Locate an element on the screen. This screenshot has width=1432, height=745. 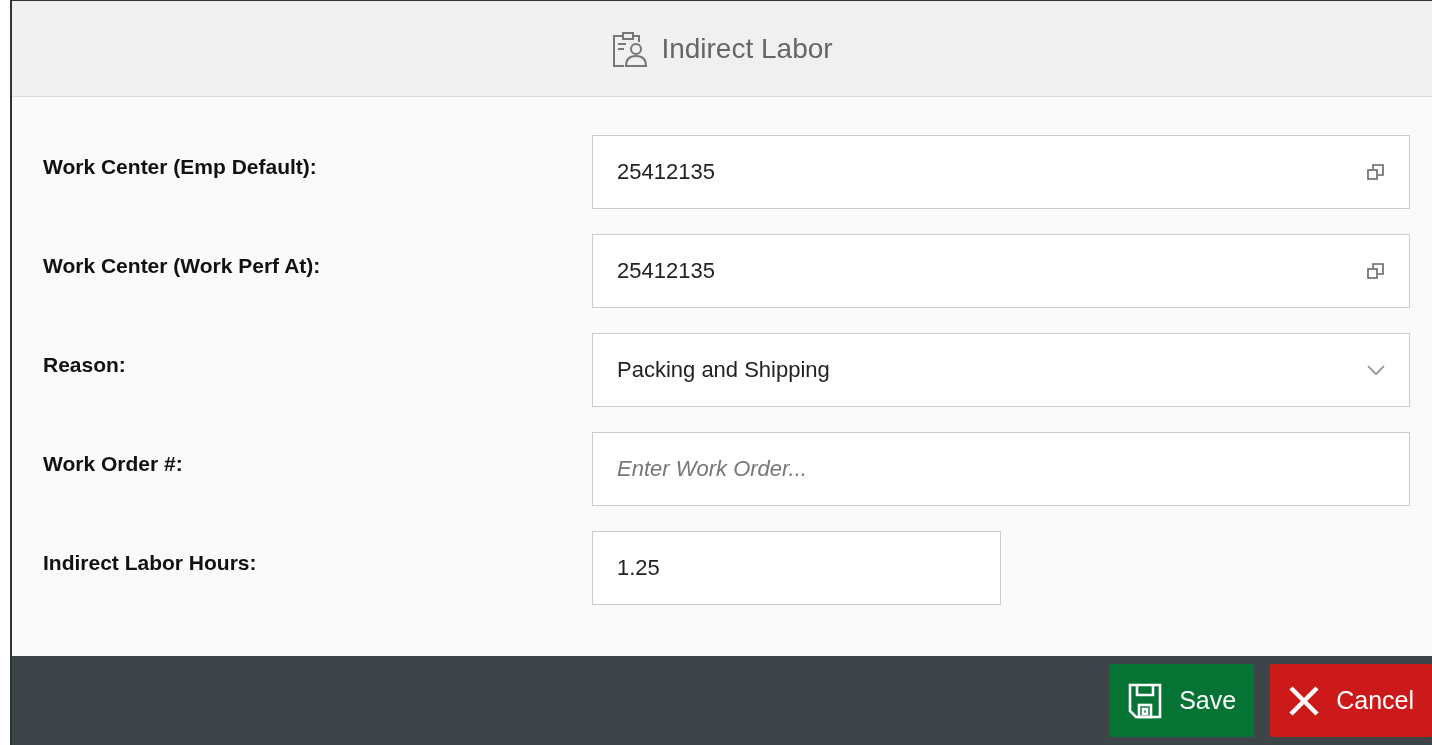
chevron-down-icon is located at coordinates (1376, 370).